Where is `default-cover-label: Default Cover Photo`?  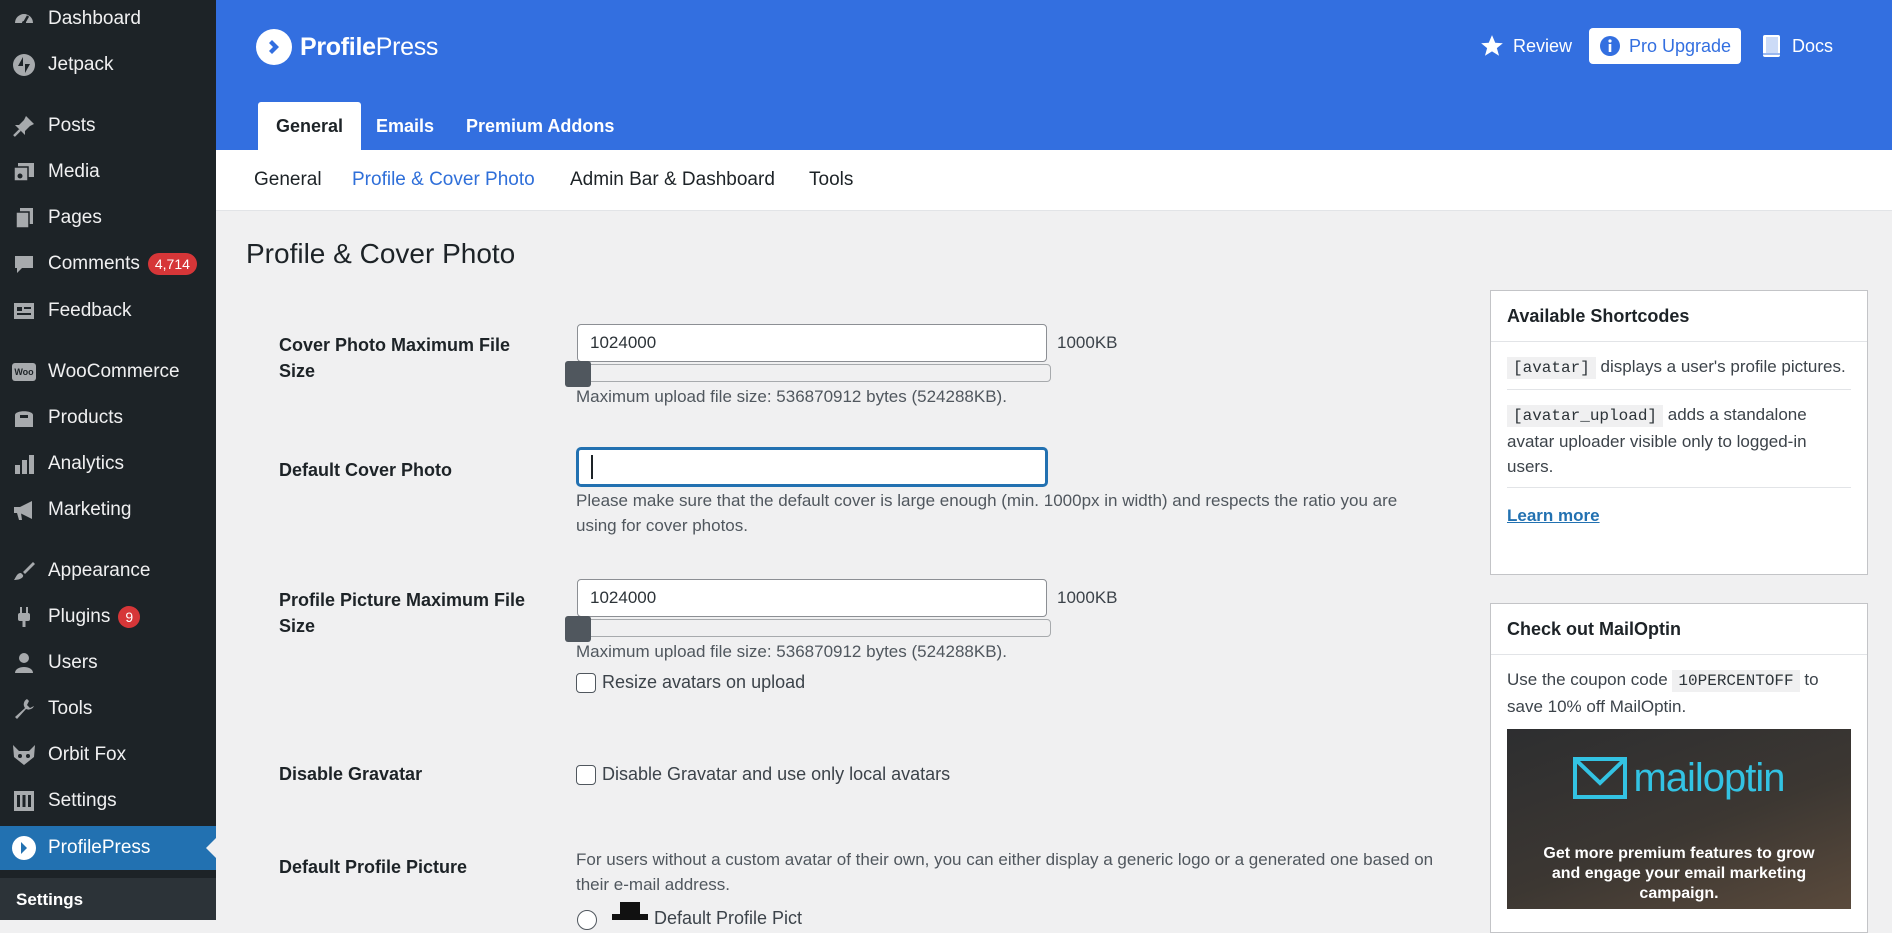
default-cover-label: Default Cover Photo is located at coordinates (366, 470).